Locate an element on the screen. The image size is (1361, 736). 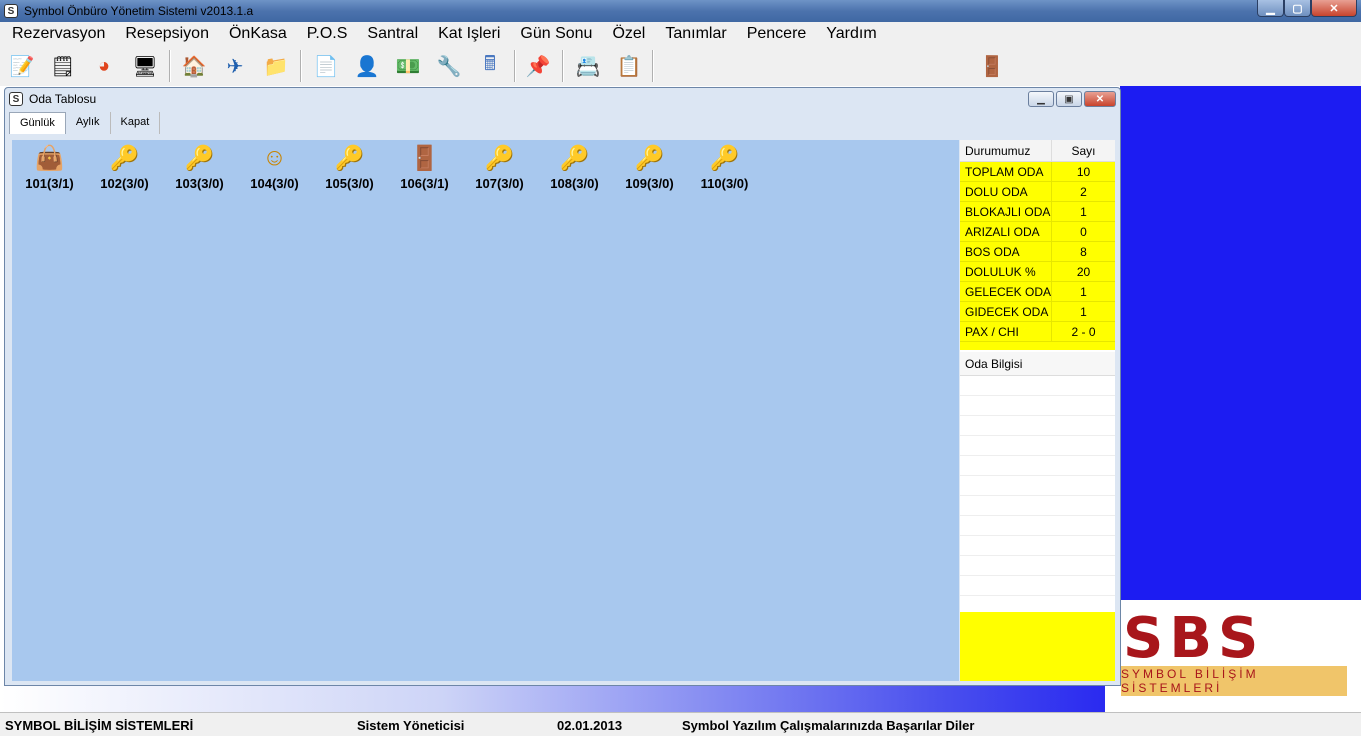
room-103: 🔑 103(3/0) is located at coordinates (199, 166).